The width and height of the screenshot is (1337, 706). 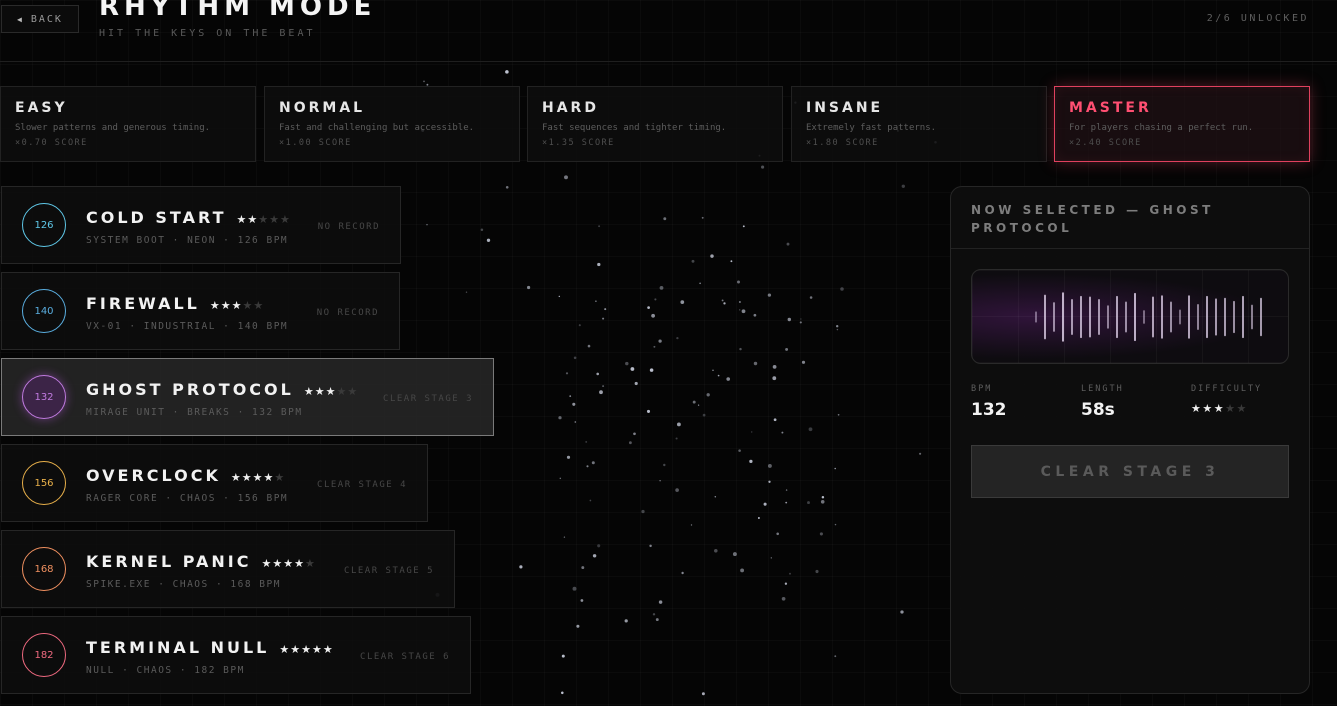 I want to click on track-status: NO RECORD, so click(x=347, y=313).